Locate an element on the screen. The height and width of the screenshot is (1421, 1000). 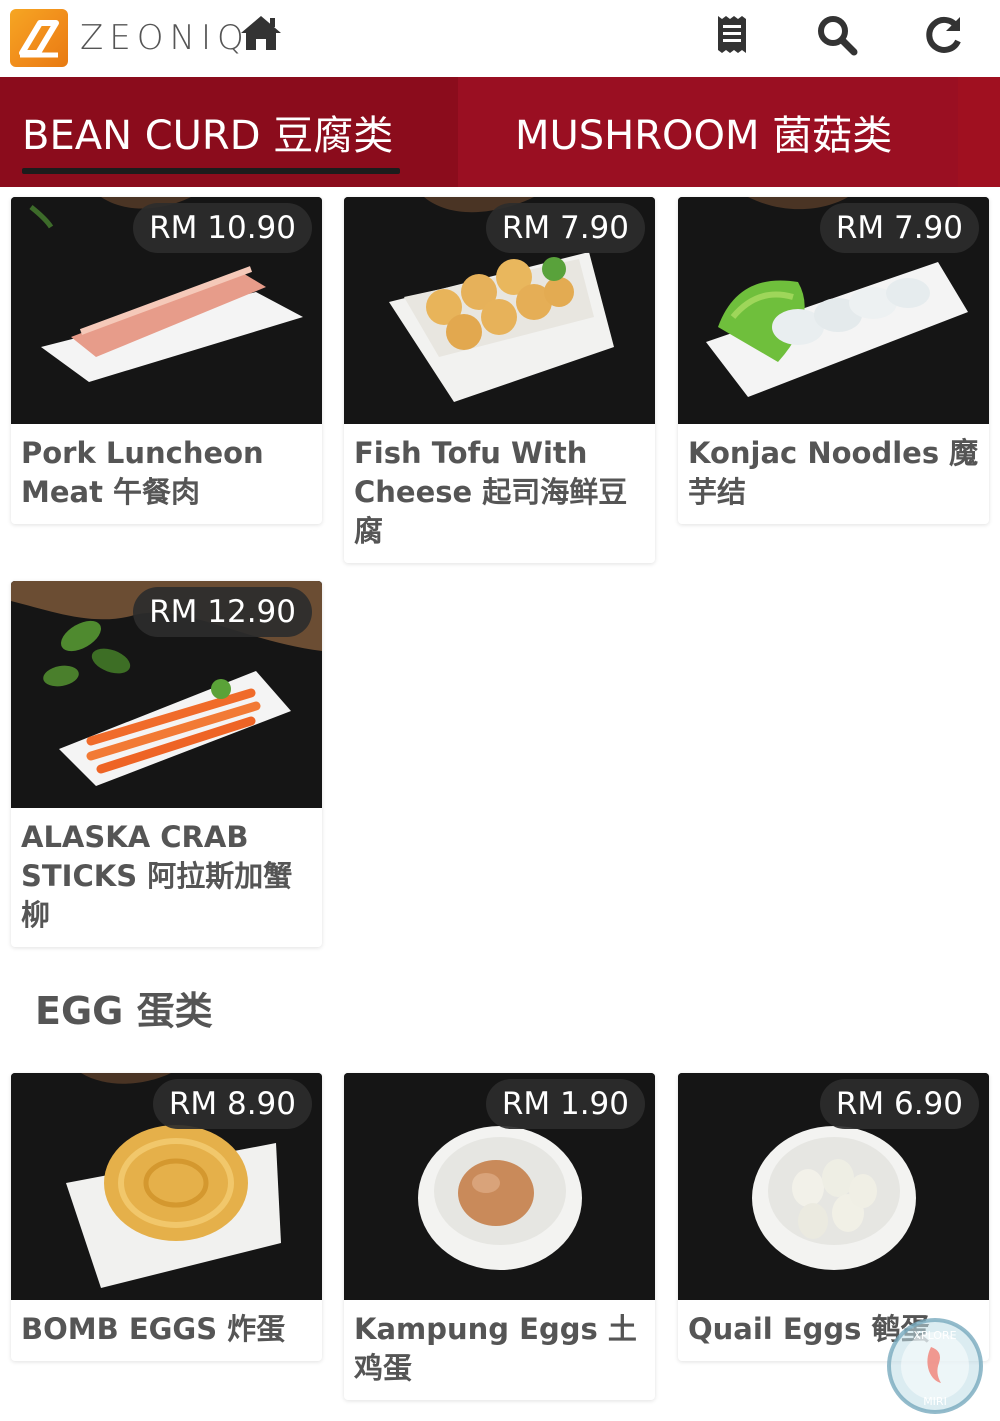
logo-text: ZEONIQ is located at coordinates (165, 38).